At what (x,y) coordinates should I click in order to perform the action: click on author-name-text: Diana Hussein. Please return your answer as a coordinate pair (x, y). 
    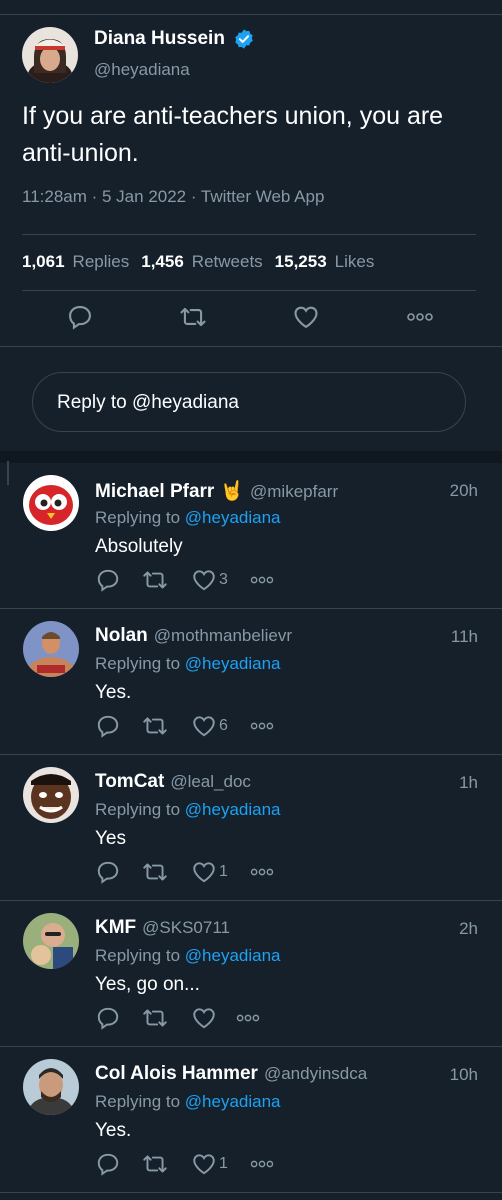
    Looking at the image, I should click on (159, 38).